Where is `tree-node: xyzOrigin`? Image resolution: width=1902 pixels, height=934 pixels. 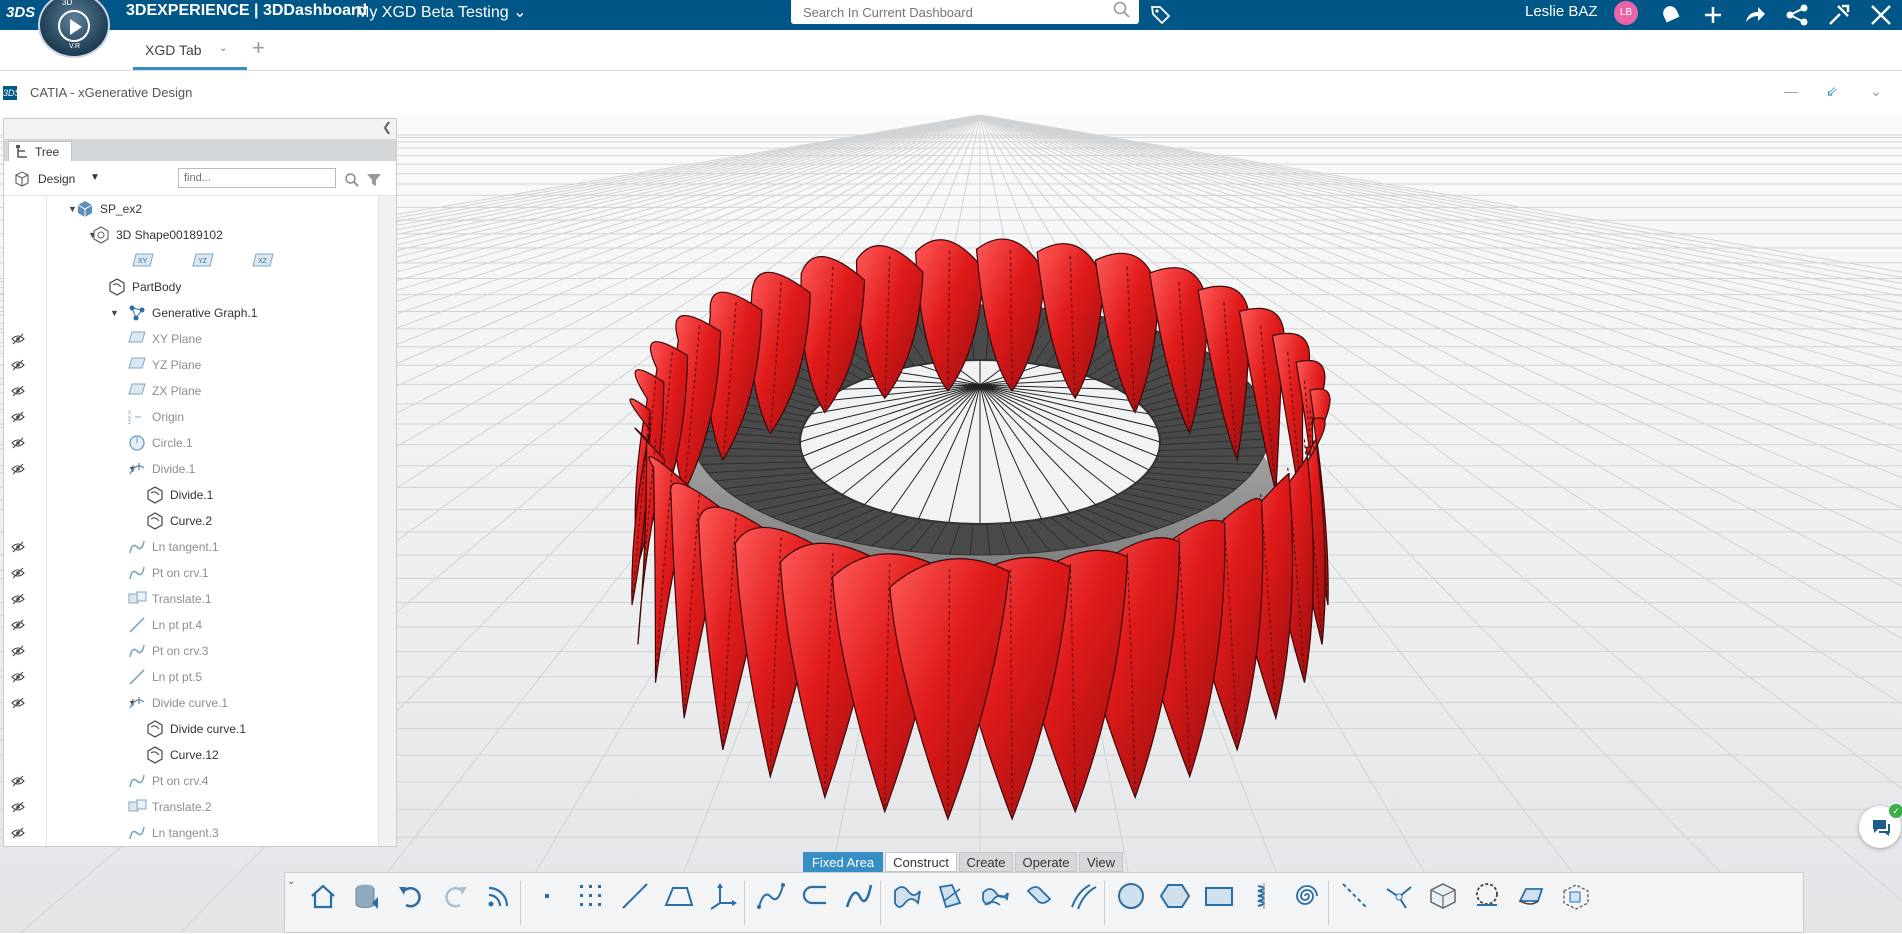 tree-node: xyzOrigin is located at coordinates (190, 417).